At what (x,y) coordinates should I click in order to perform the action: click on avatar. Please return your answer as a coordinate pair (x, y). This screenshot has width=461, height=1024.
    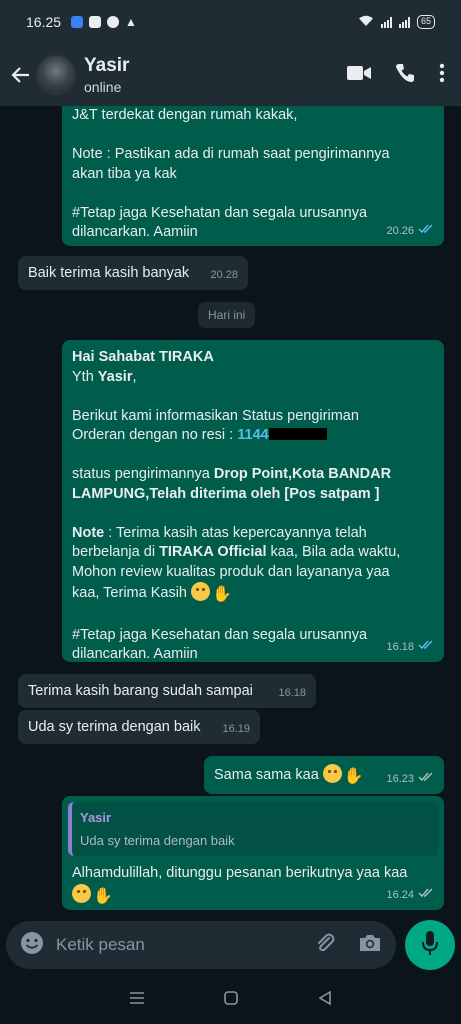
    Looking at the image, I should click on (56, 75).